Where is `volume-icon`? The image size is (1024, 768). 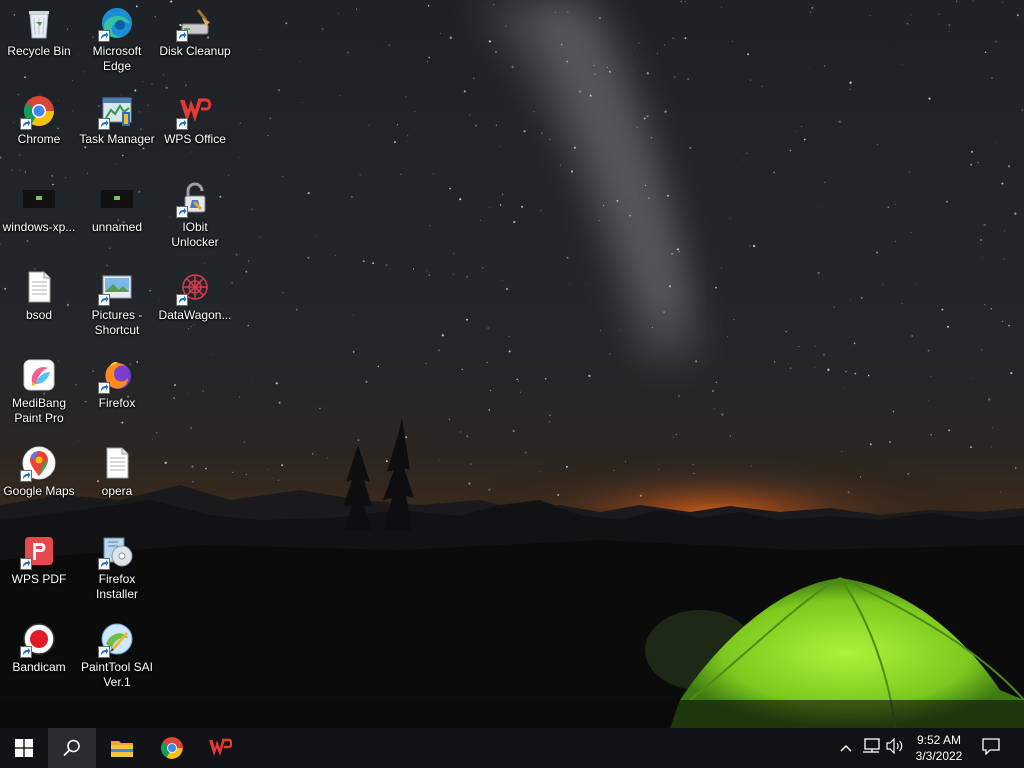
volume-icon is located at coordinates (895, 748).